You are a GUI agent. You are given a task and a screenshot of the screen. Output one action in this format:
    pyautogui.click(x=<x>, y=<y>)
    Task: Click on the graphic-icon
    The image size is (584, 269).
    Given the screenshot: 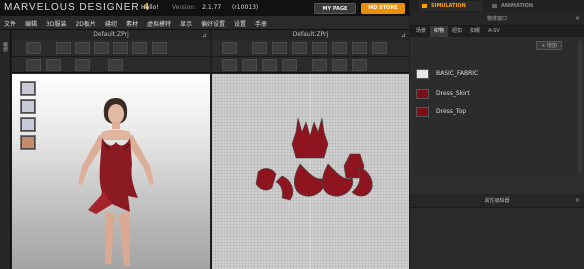 What is the action you would take?
    pyautogui.click(x=82, y=65)
    